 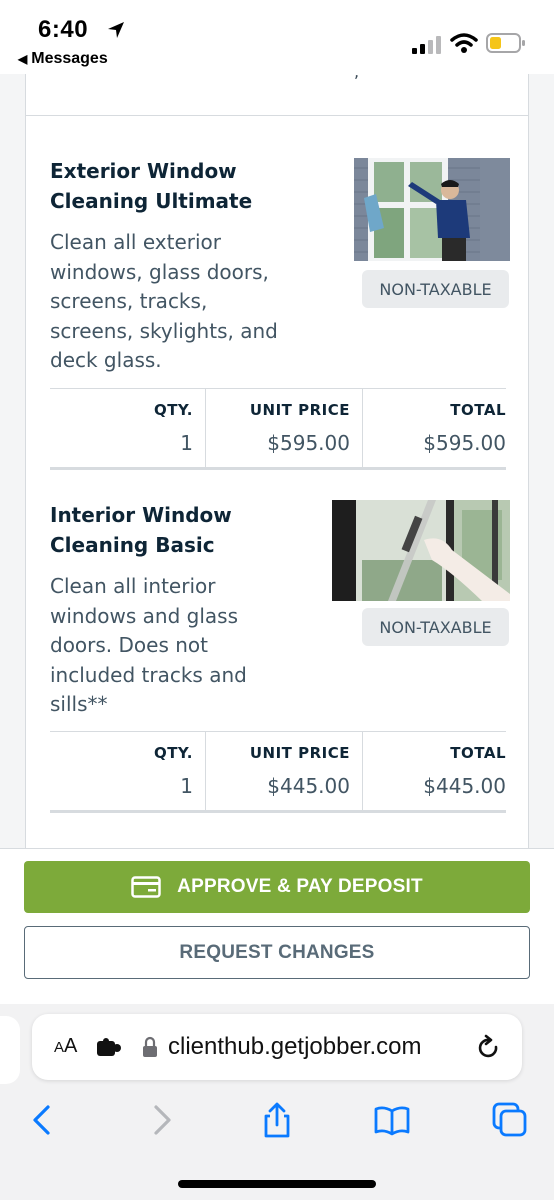 I want to click on url-text: clienthub.getjobber.com, so click(x=295, y=1046).